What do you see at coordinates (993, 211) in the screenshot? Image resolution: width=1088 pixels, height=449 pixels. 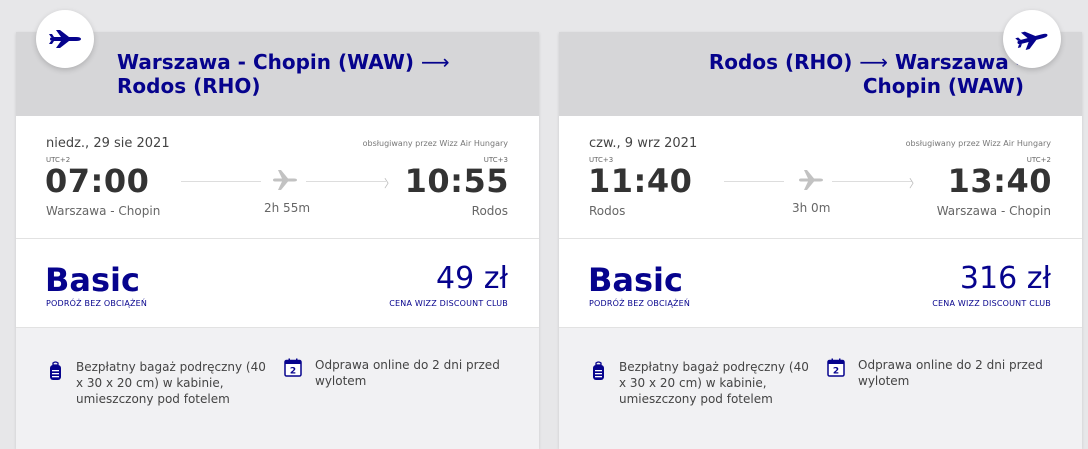 I see `arrival-city: Warszawa - Chopin` at bounding box center [993, 211].